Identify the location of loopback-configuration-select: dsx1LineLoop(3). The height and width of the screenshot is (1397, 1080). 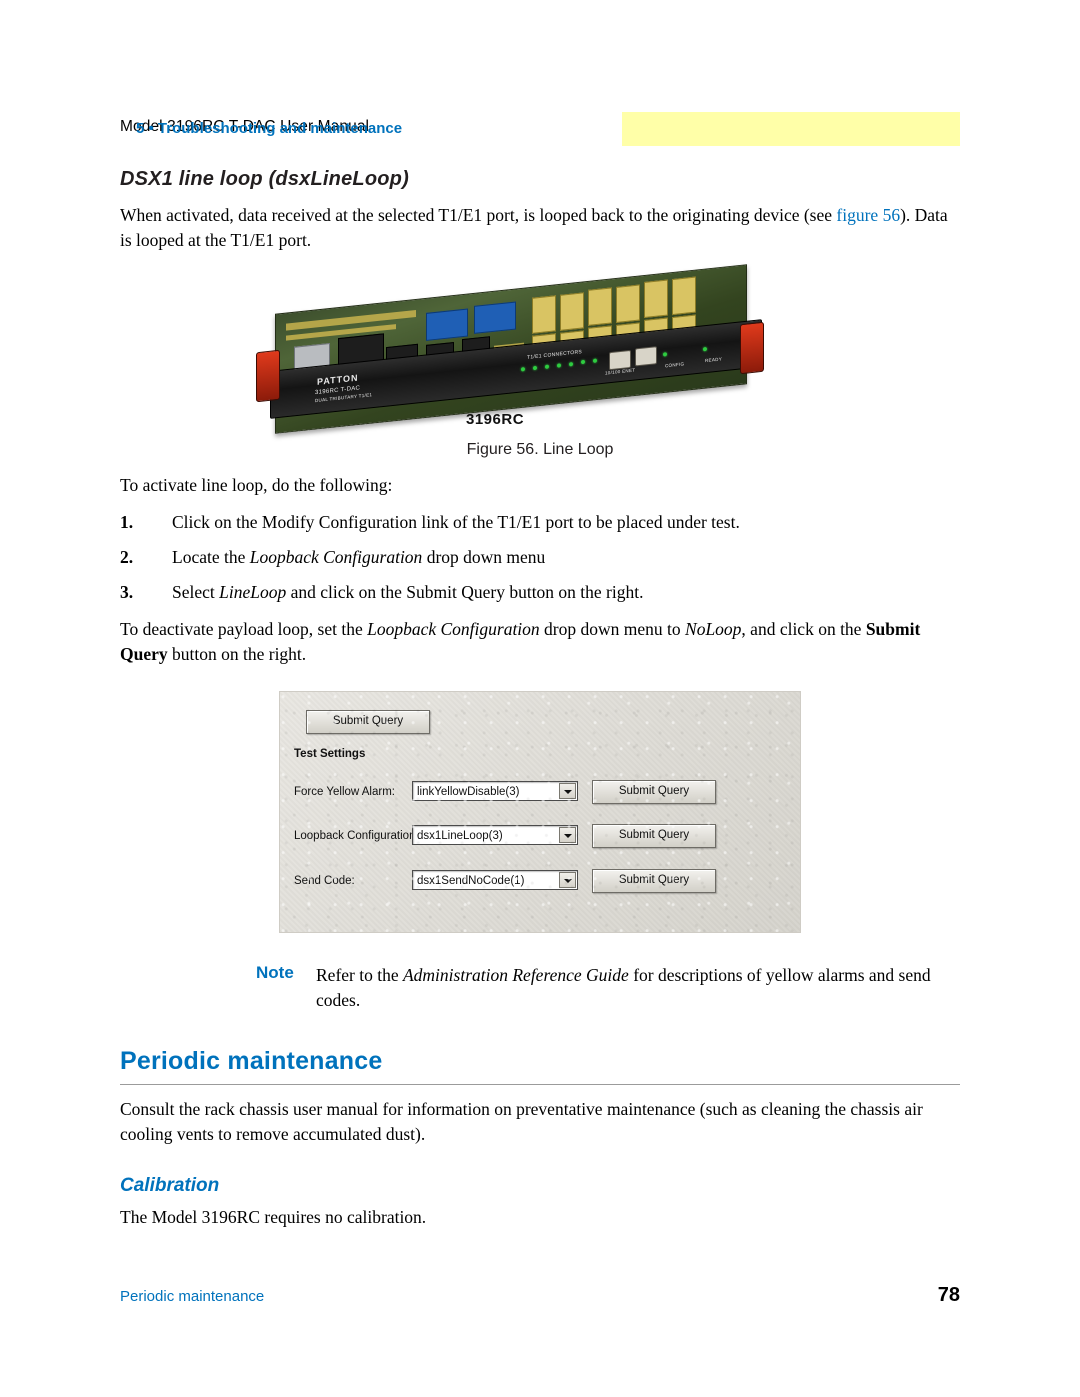
(495, 835).